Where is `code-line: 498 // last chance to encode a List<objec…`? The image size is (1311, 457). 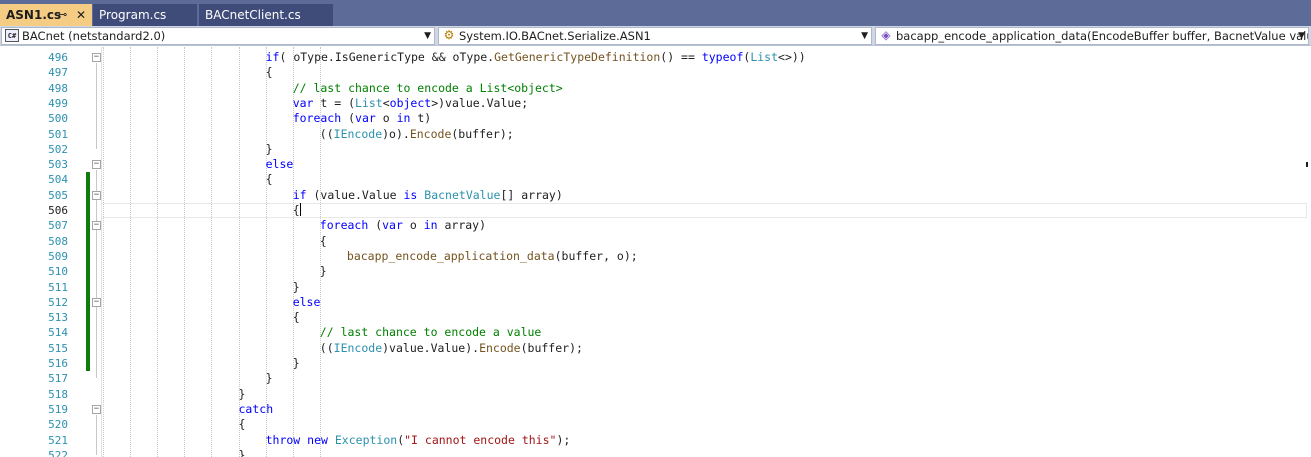
code-line: 498 // last chance to encode a List<objec… is located at coordinates (655, 88).